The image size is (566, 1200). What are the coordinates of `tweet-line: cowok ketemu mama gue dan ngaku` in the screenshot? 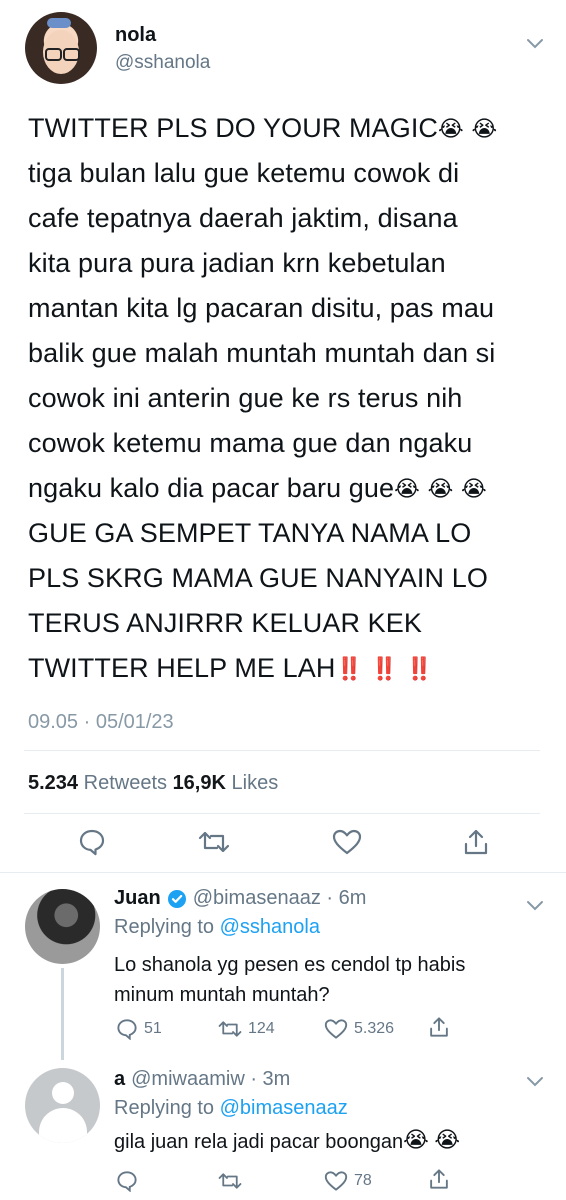 It's located at (250, 443).